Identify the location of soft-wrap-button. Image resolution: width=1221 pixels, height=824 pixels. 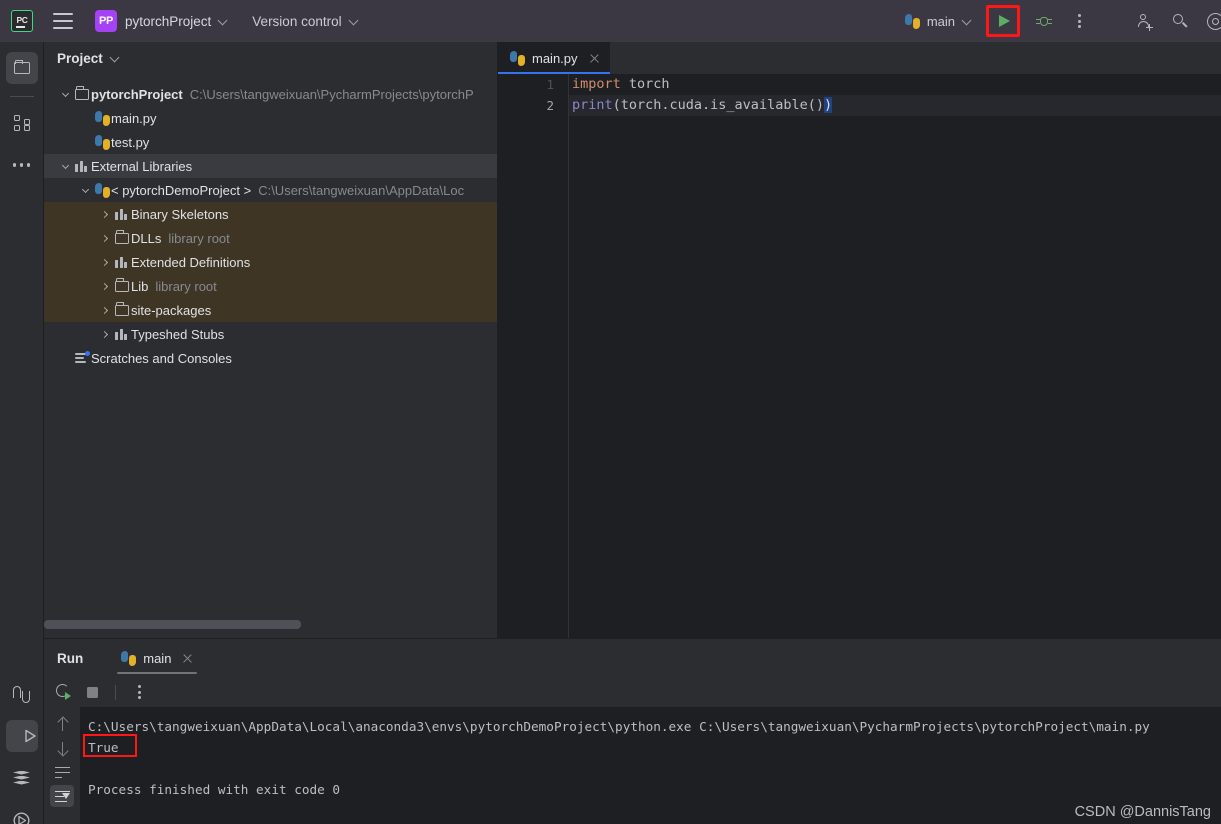
(62, 772).